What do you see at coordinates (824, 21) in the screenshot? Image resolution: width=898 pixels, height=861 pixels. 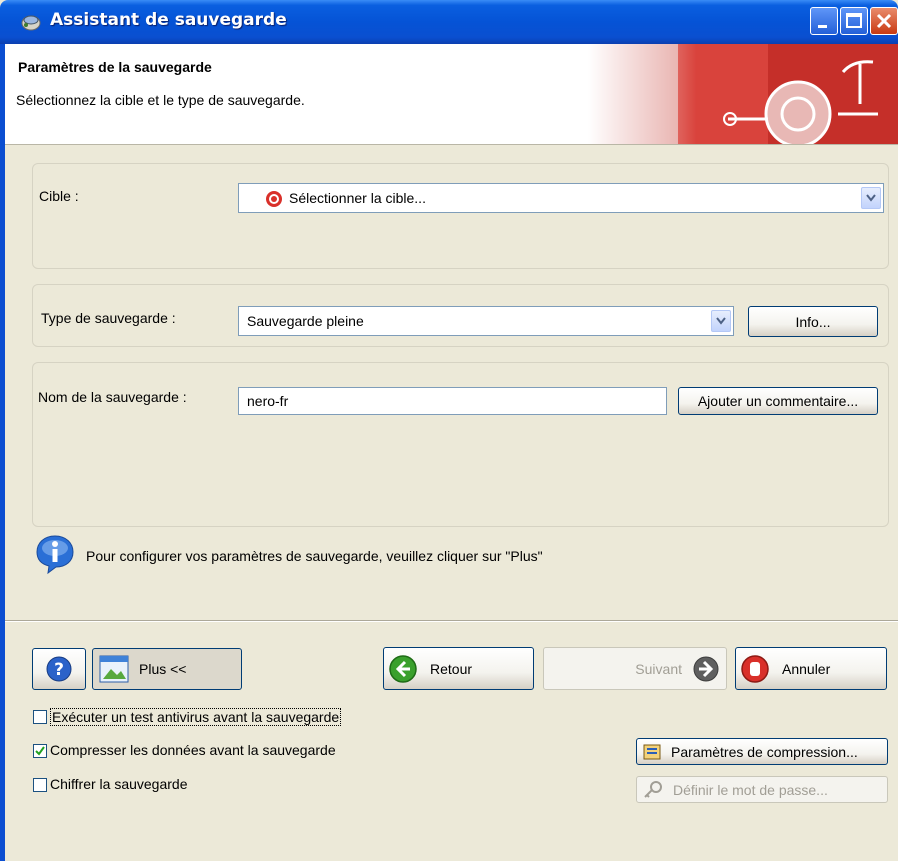 I see `minimize-button` at bounding box center [824, 21].